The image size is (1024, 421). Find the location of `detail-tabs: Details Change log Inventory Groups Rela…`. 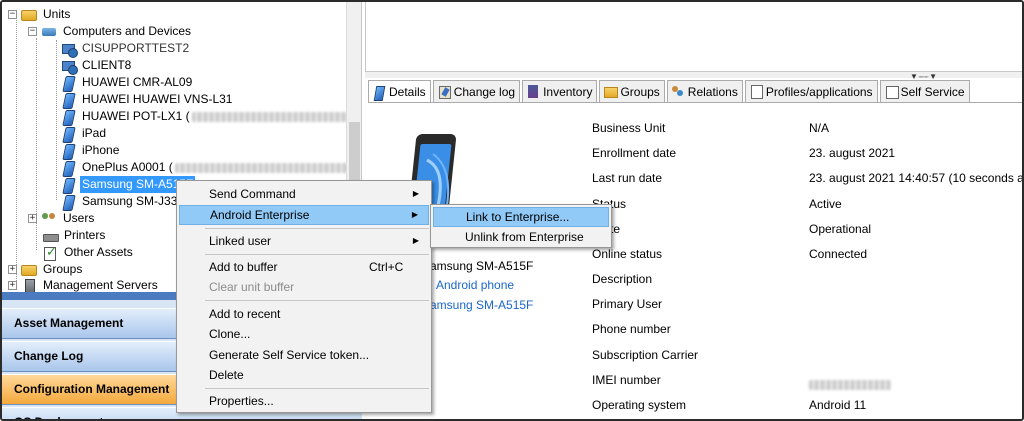

detail-tabs: Details Change log Inventory Groups Rela… is located at coordinates (670, 91).